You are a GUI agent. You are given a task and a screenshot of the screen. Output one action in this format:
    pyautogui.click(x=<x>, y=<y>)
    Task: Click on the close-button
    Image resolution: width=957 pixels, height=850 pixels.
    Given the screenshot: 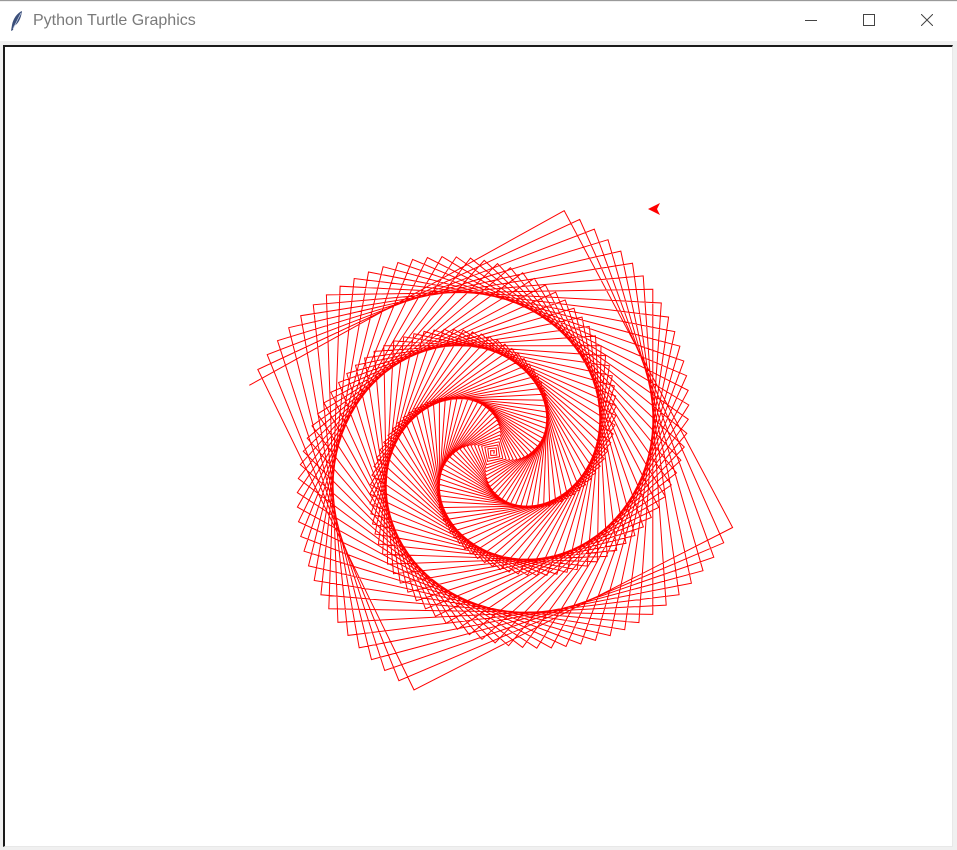 What is the action you would take?
    pyautogui.click(x=927, y=21)
    